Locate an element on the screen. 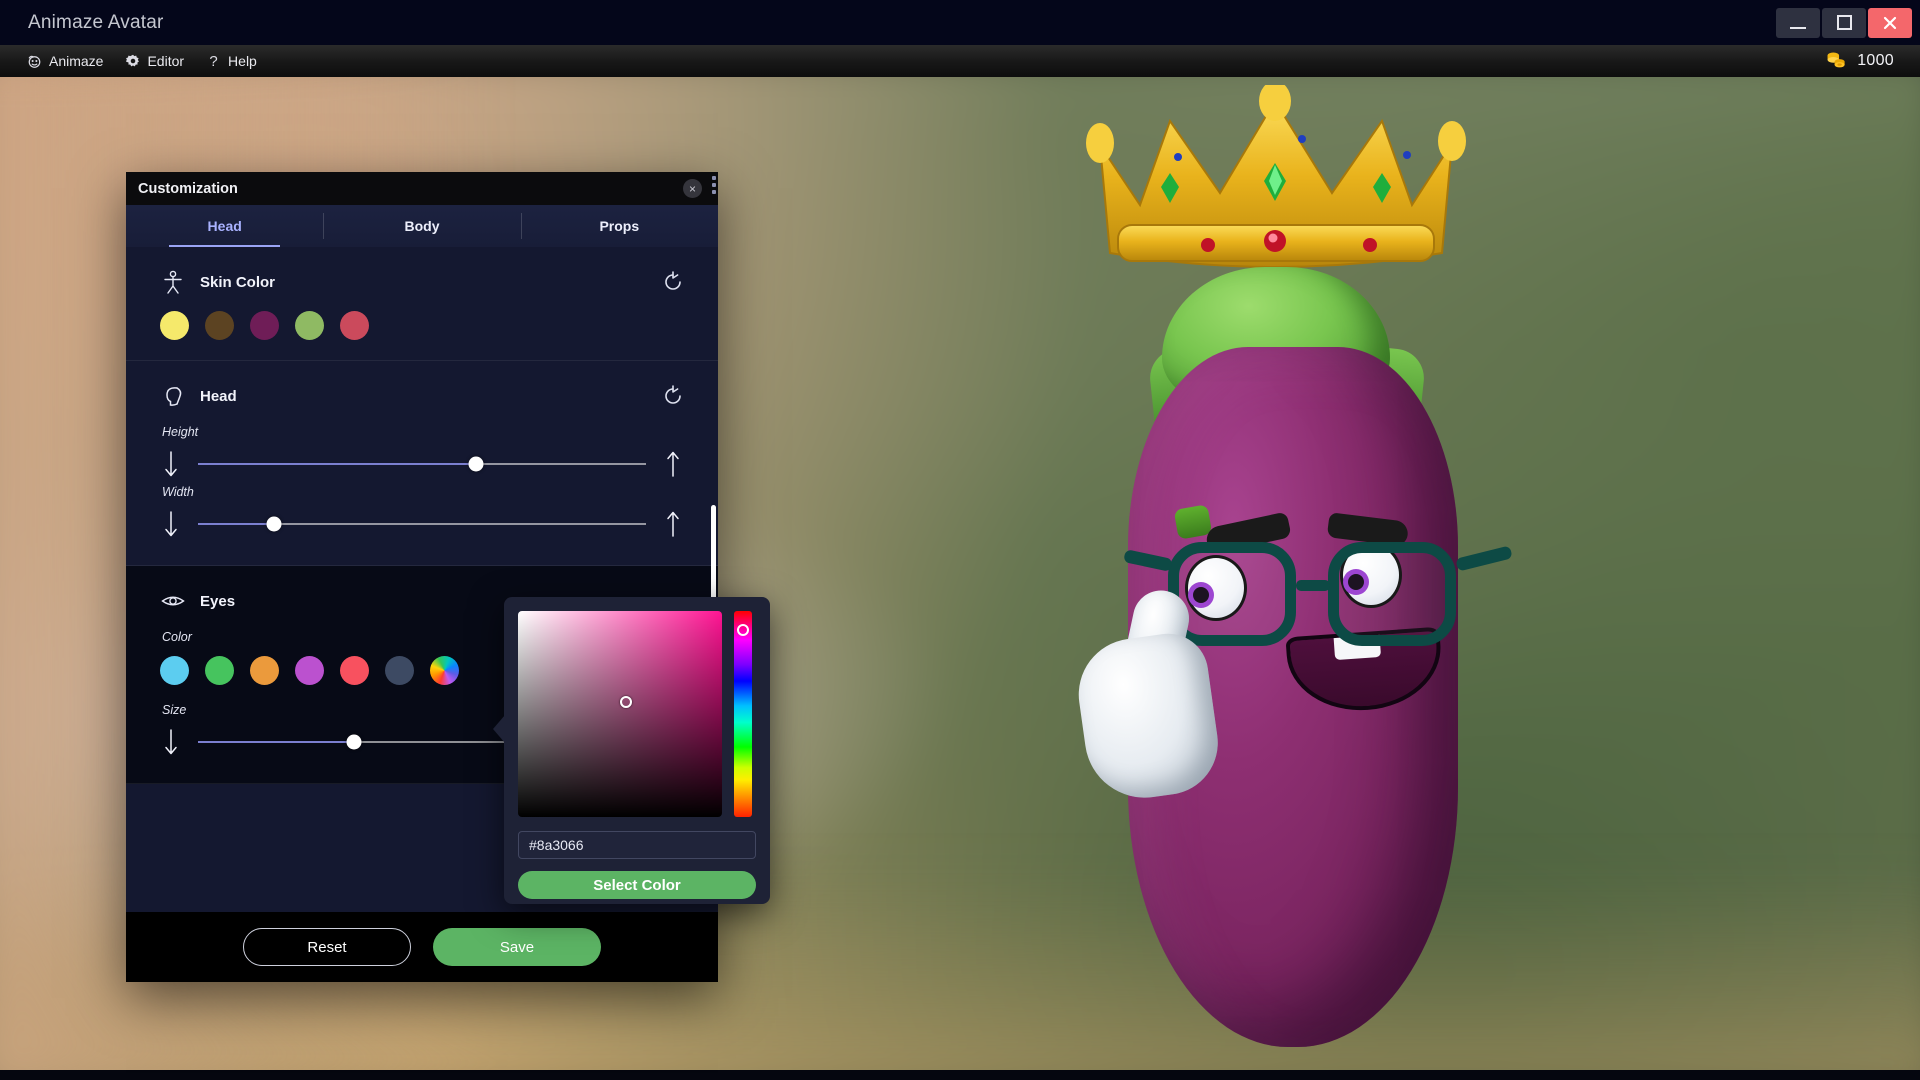  hex-color-input is located at coordinates (637, 845).